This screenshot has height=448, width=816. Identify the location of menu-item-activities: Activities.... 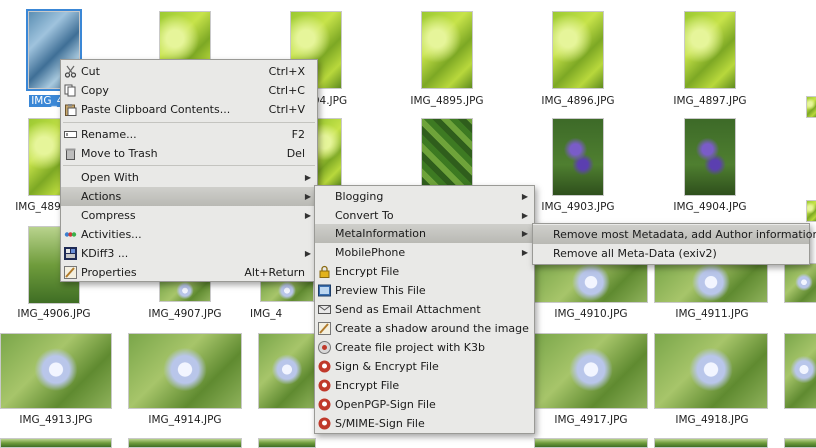
(189, 234).